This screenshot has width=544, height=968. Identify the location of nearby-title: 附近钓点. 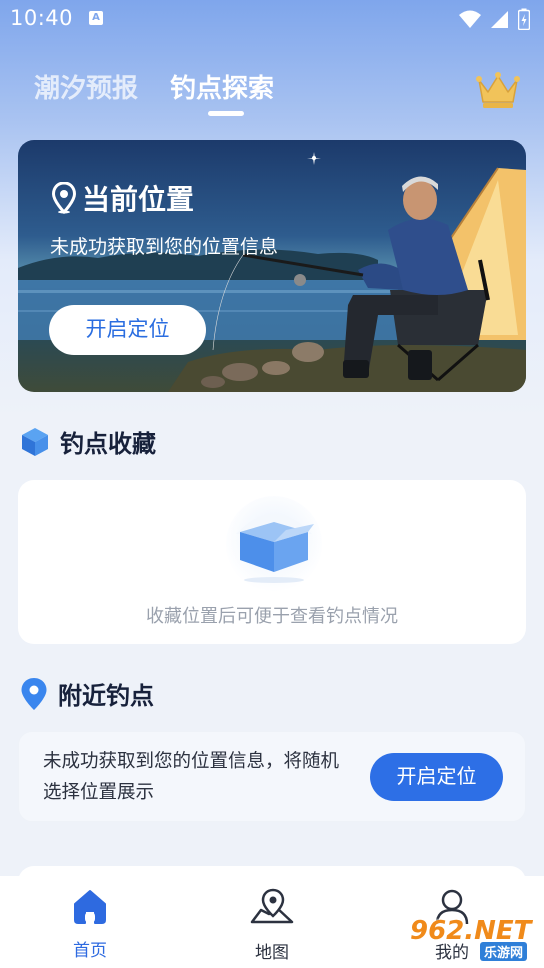
(106, 696).